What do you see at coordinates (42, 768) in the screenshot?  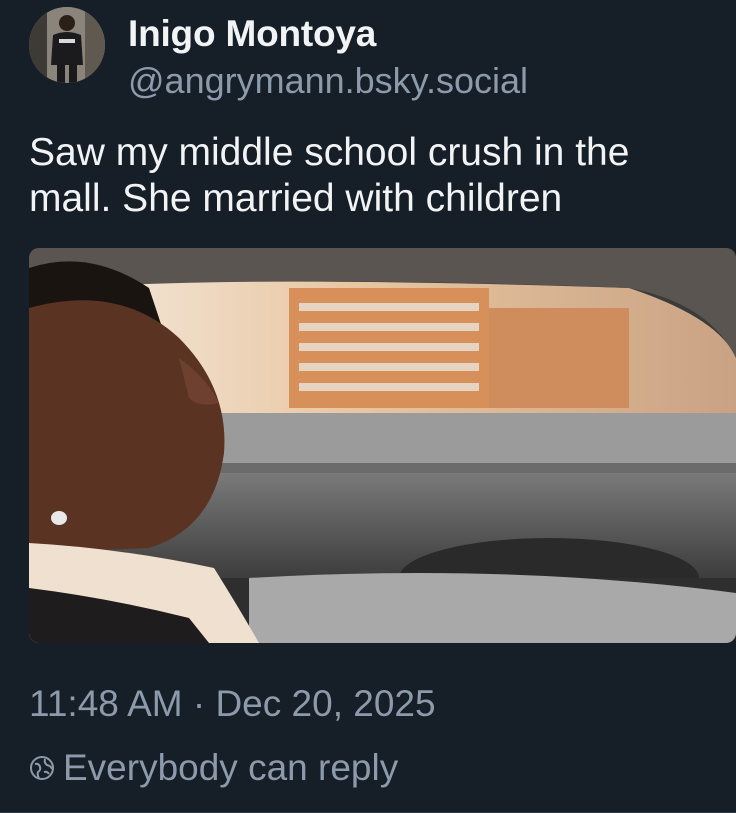 I see `globe-icon` at bounding box center [42, 768].